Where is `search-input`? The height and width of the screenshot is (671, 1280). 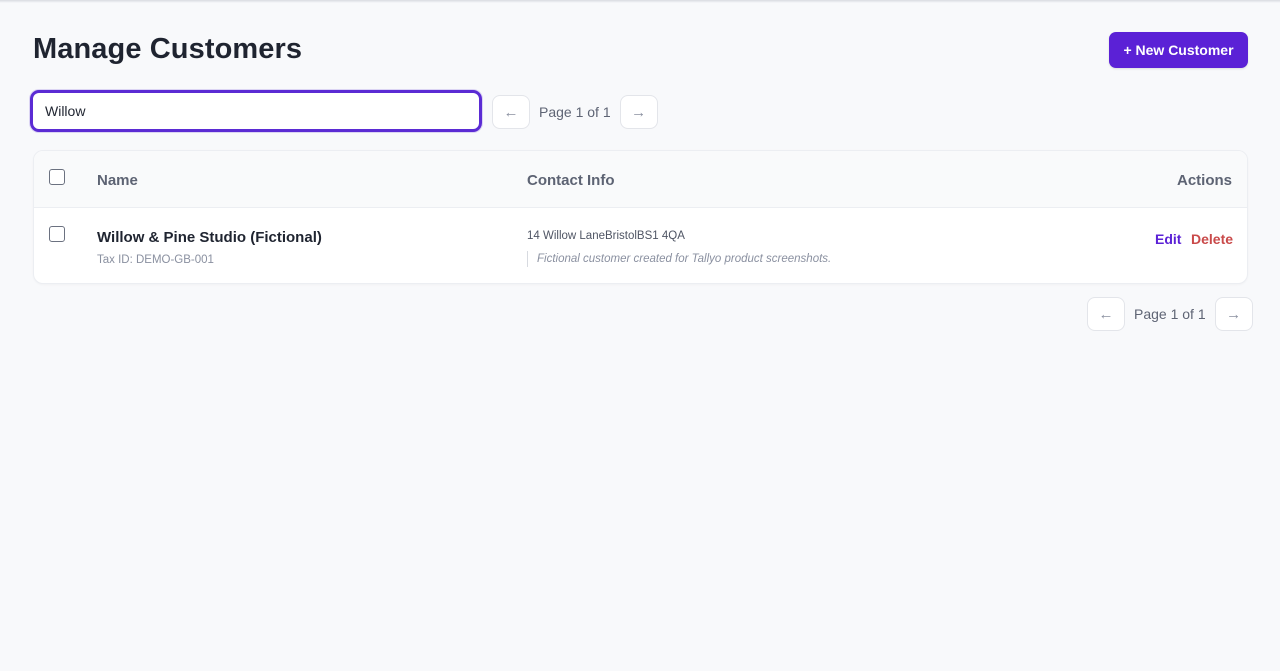 search-input is located at coordinates (256, 111).